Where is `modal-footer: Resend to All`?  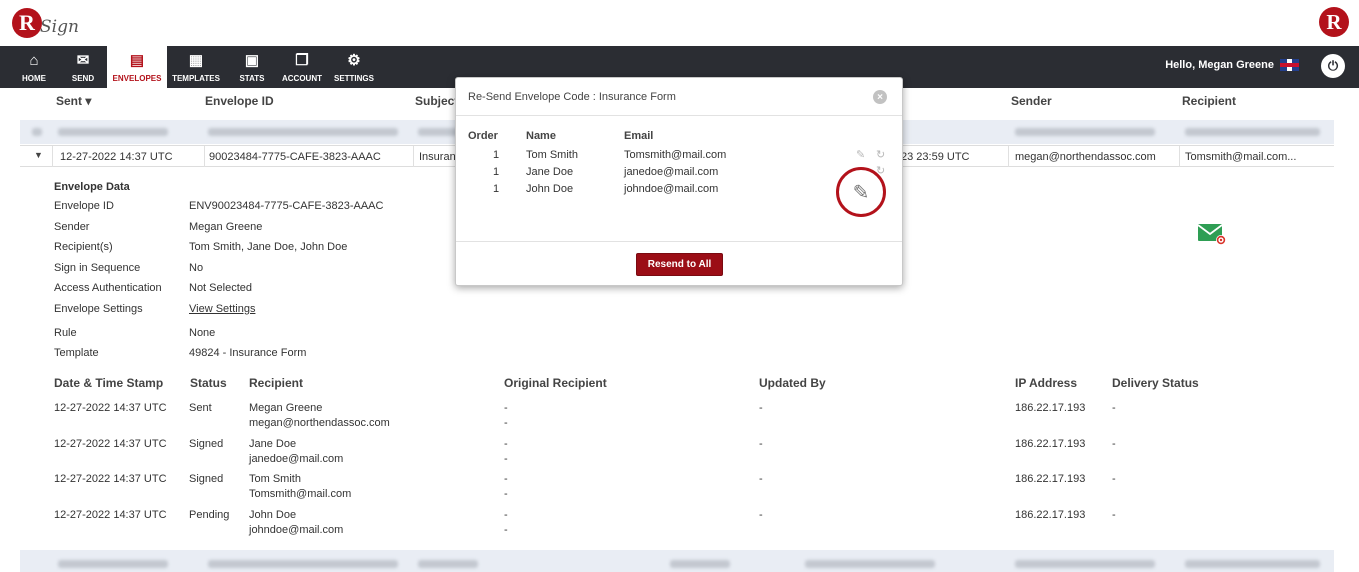
modal-footer: Resend to All is located at coordinates (679, 263).